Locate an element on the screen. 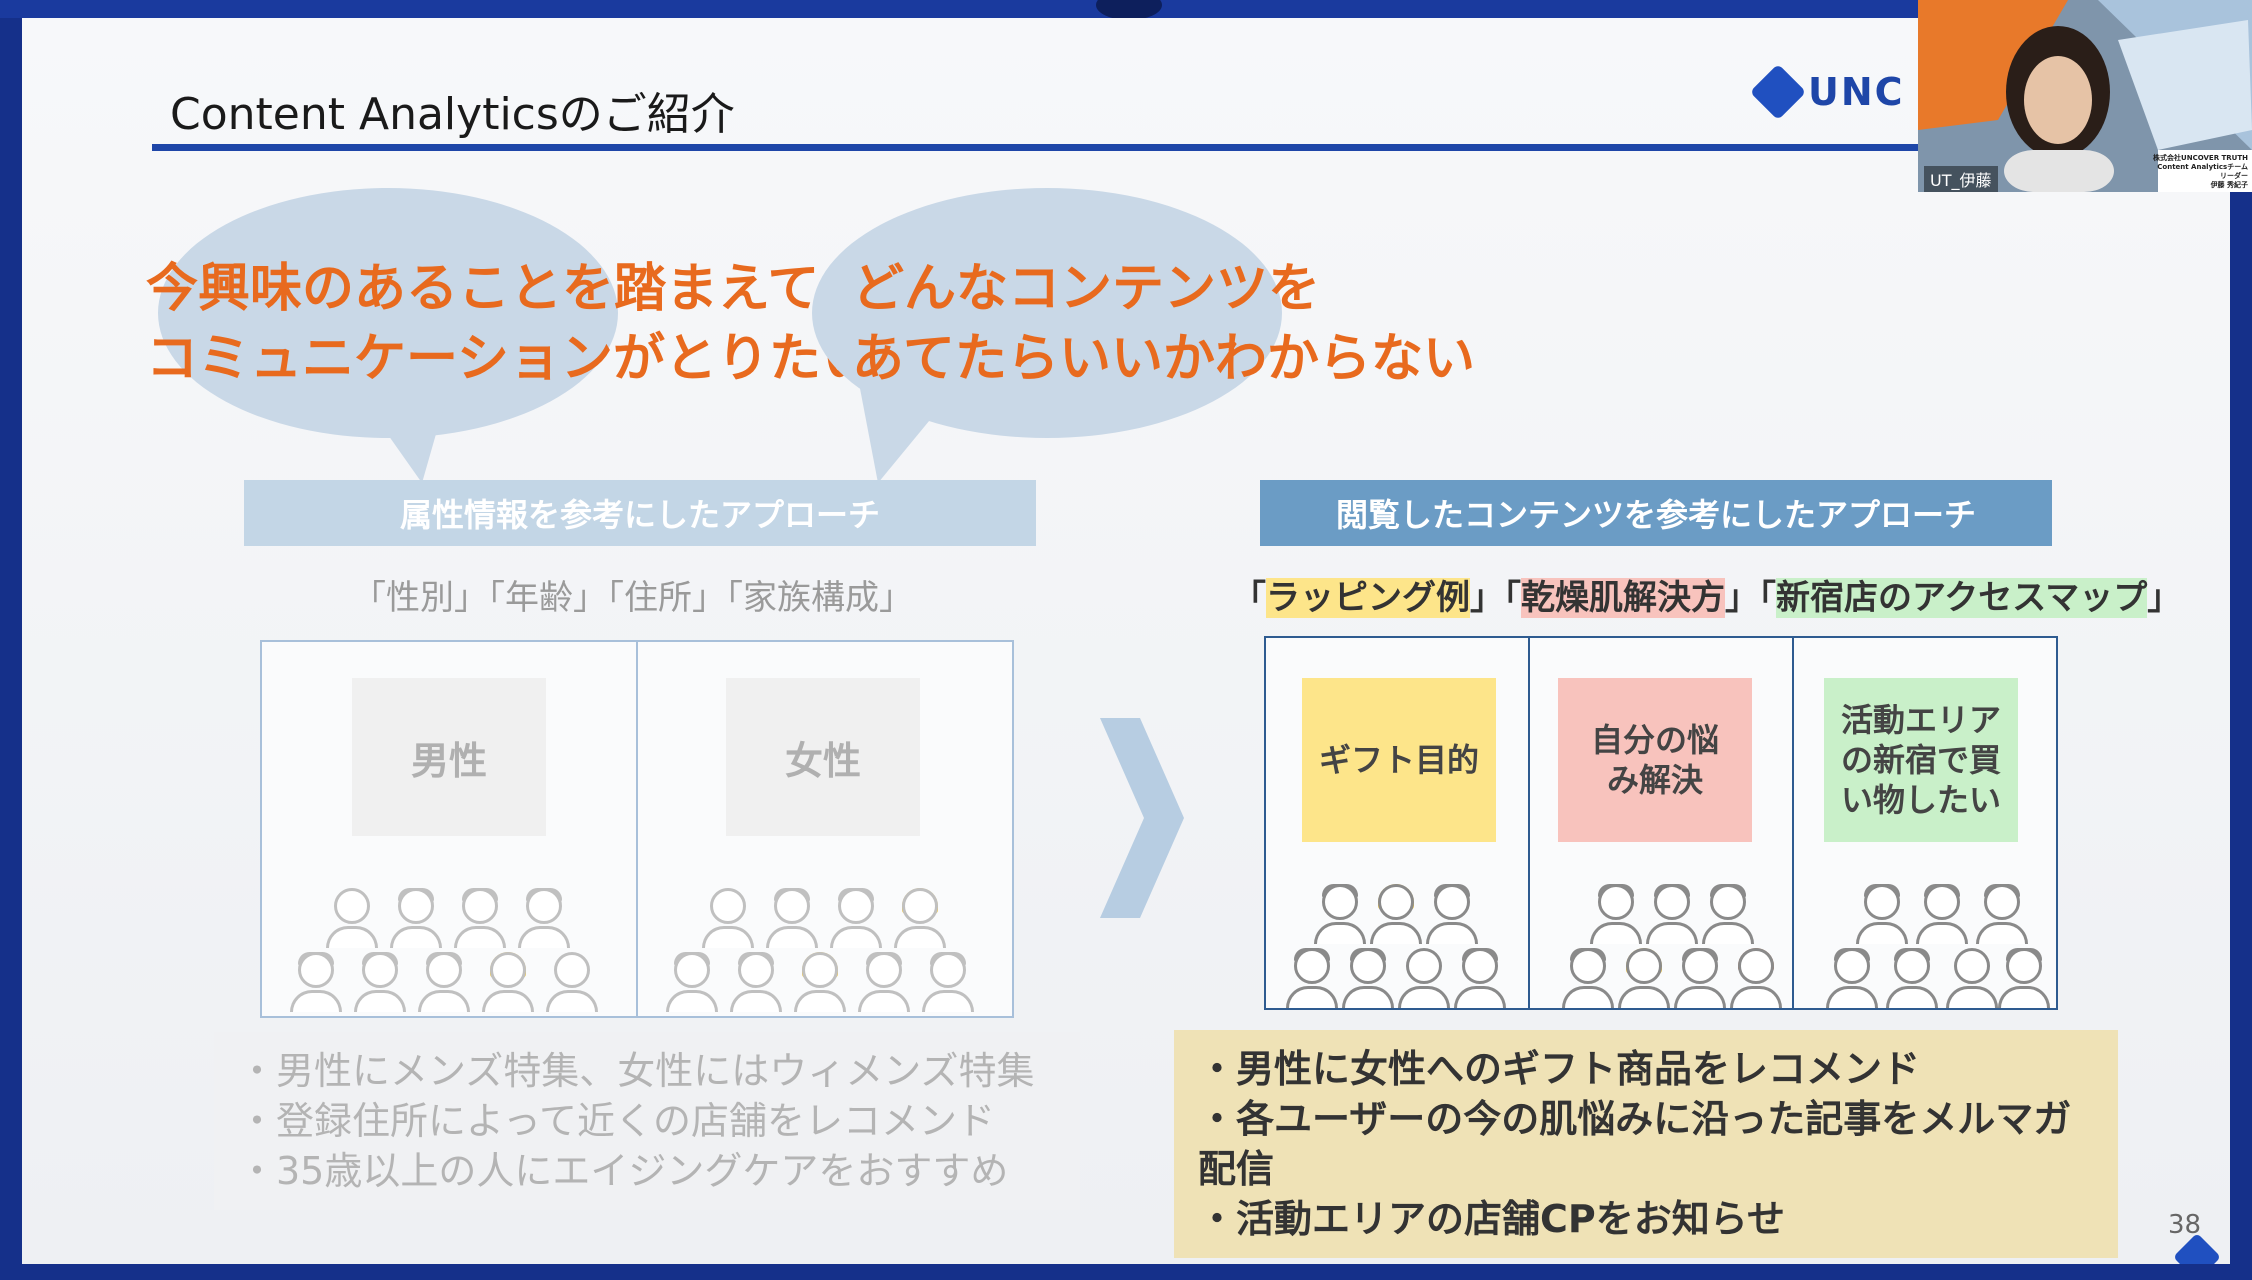 The width and height of the screenshot is (2252, 1280). group-label-male: 男性 is located at coordinates (449, 757).